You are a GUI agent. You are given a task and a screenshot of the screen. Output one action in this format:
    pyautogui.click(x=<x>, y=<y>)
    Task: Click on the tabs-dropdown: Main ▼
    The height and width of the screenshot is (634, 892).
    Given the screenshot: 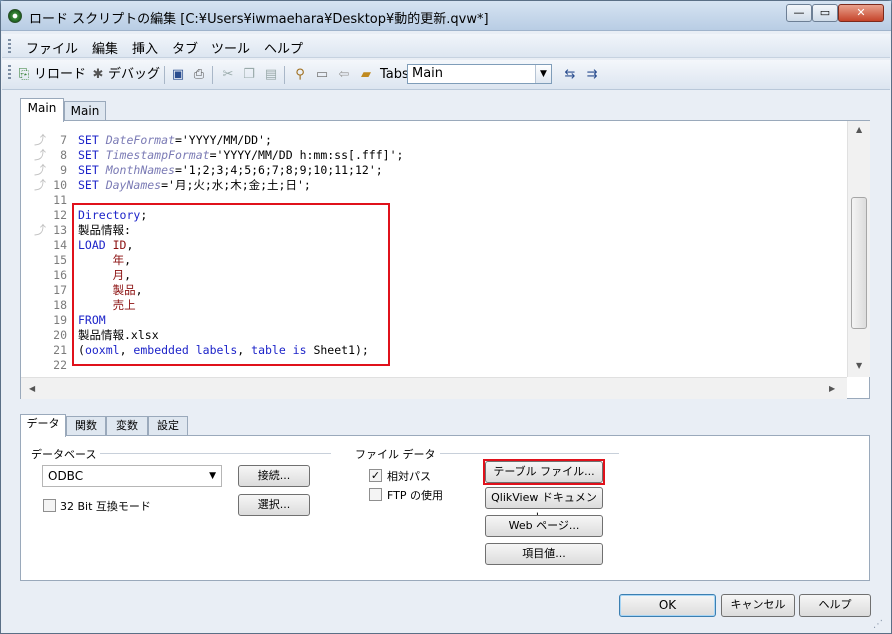 What is the action you would take?
    pyautogui.click(x=479, y=74)
    